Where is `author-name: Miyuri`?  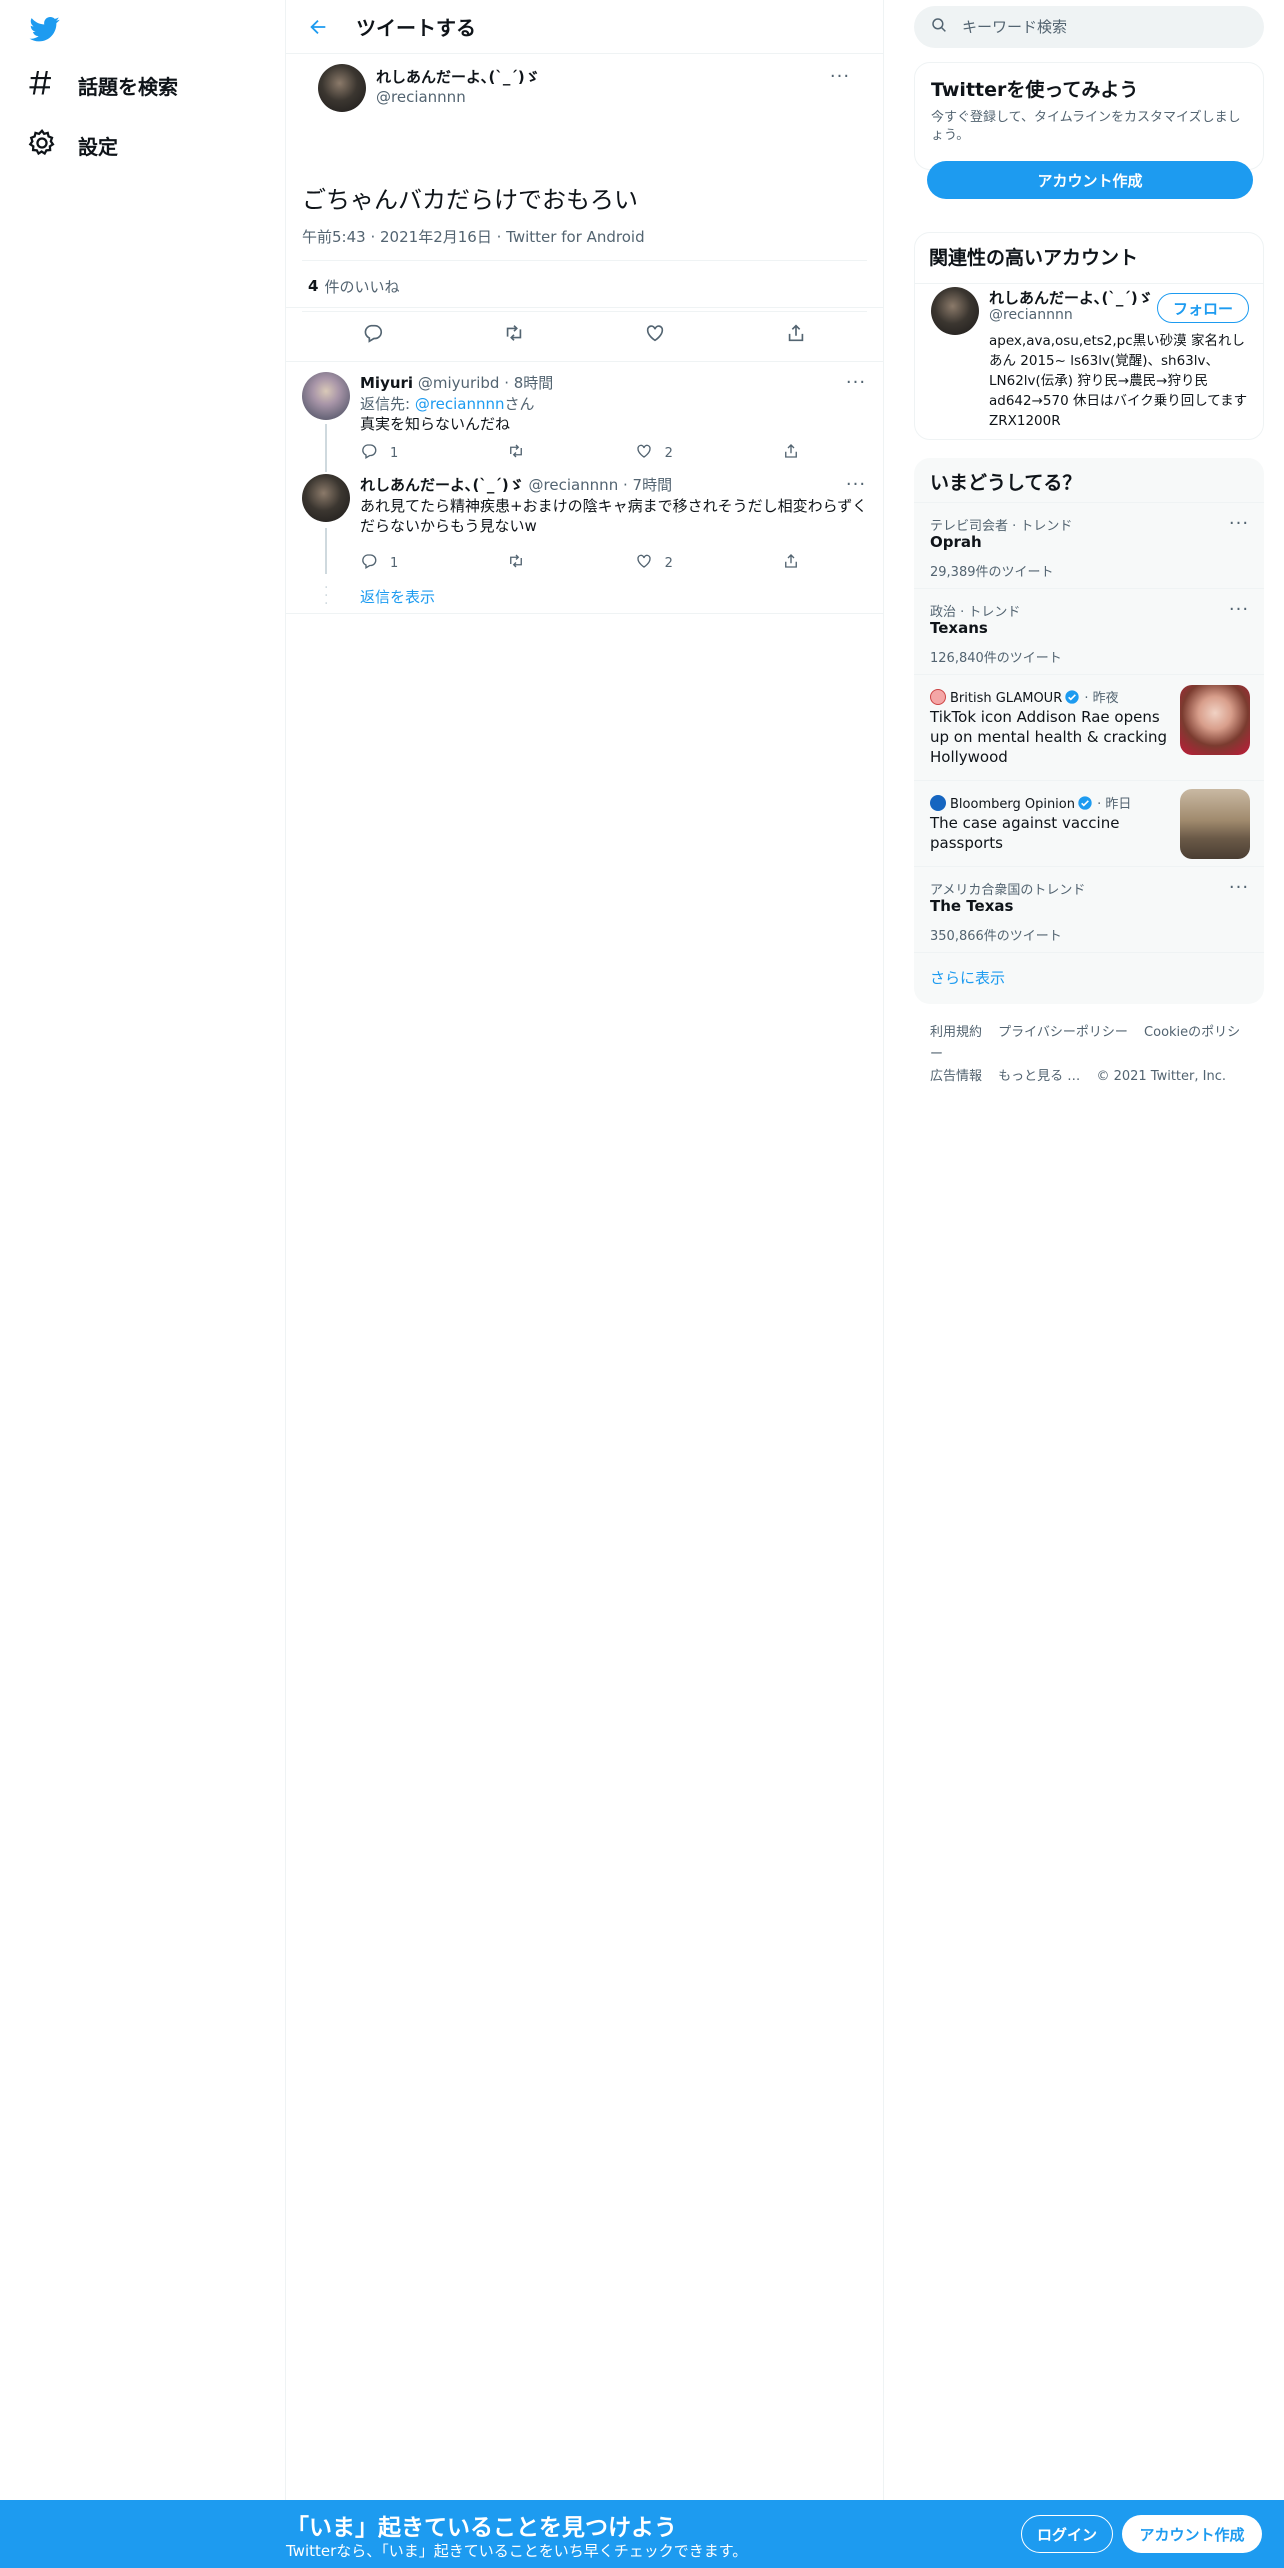
author-name: Miyuri is located at coordinates (386, 383).